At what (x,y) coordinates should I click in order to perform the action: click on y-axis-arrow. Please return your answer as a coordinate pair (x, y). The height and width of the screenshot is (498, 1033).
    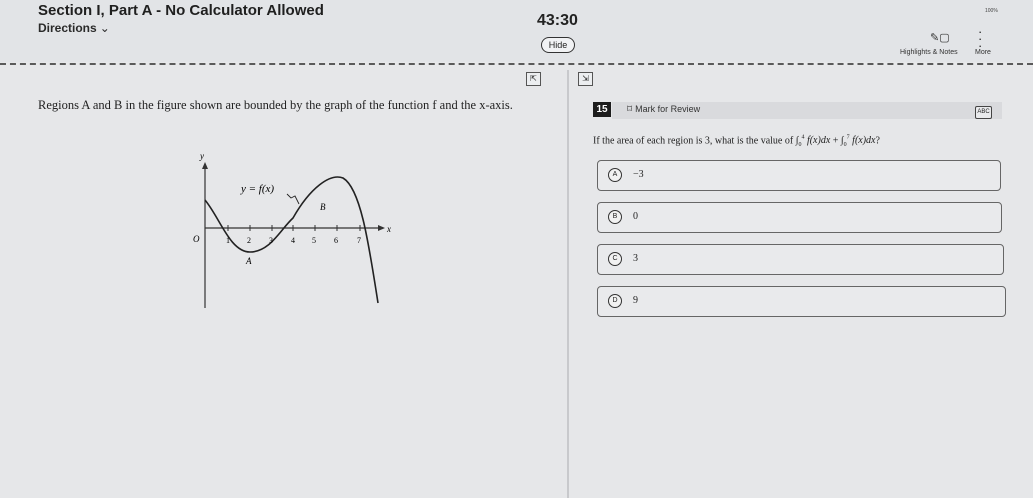
    Looking at the image, I should click on (205, 165).